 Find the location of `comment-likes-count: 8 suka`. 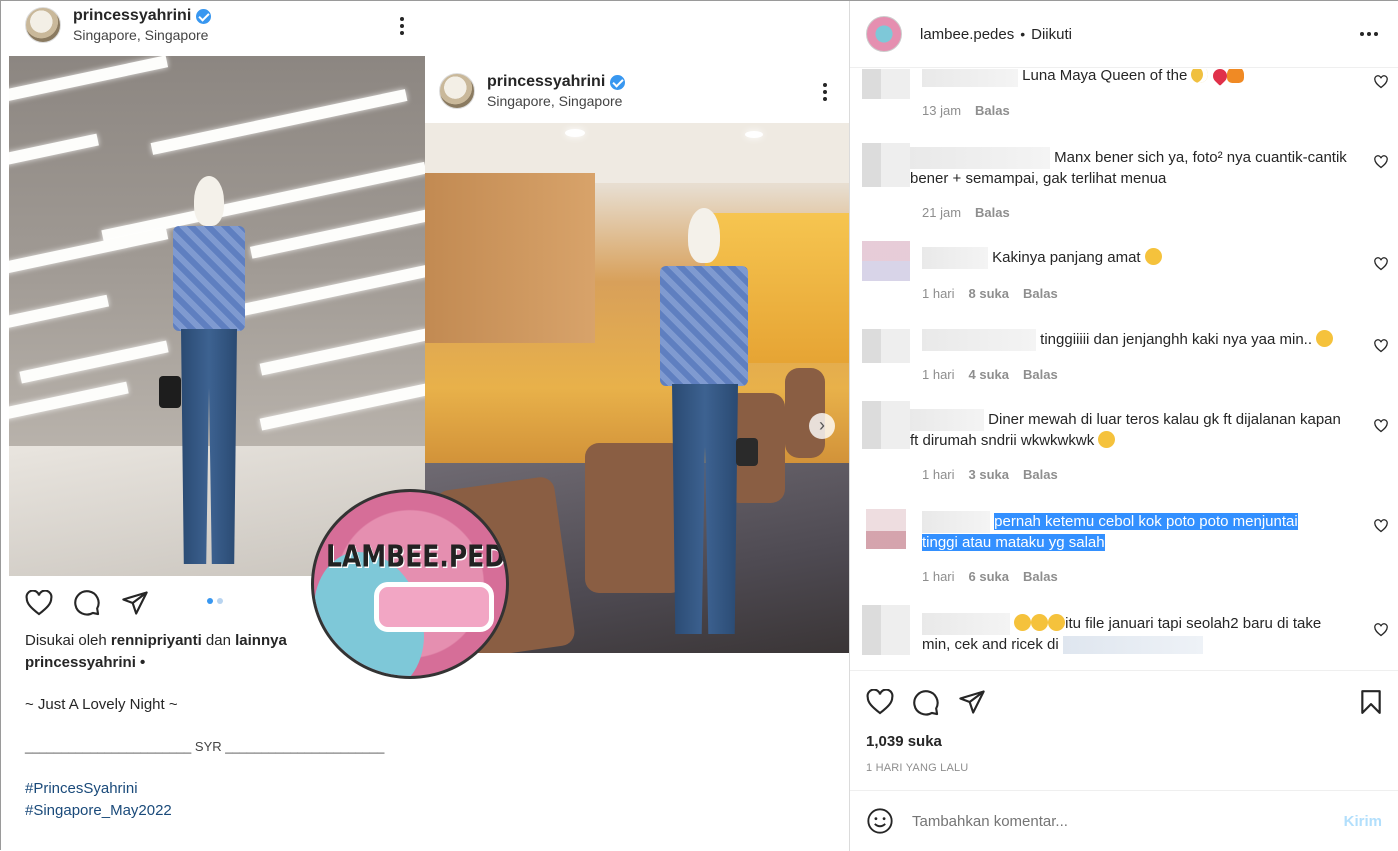

comment-likes-count: 8 suka is located at coordinates (989, 293).